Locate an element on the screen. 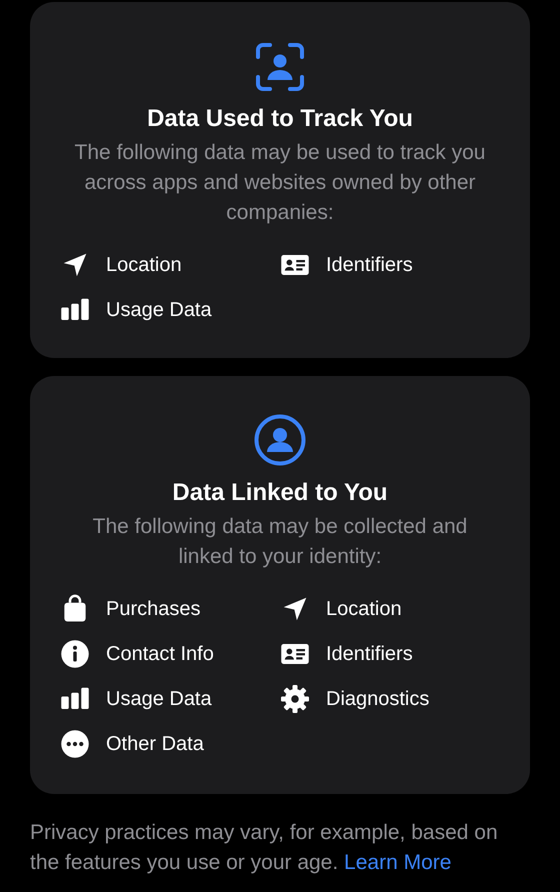 The height and width of the screenshot is (892, 560). data-type-label: Other Data is located at coordinates (155, 744).